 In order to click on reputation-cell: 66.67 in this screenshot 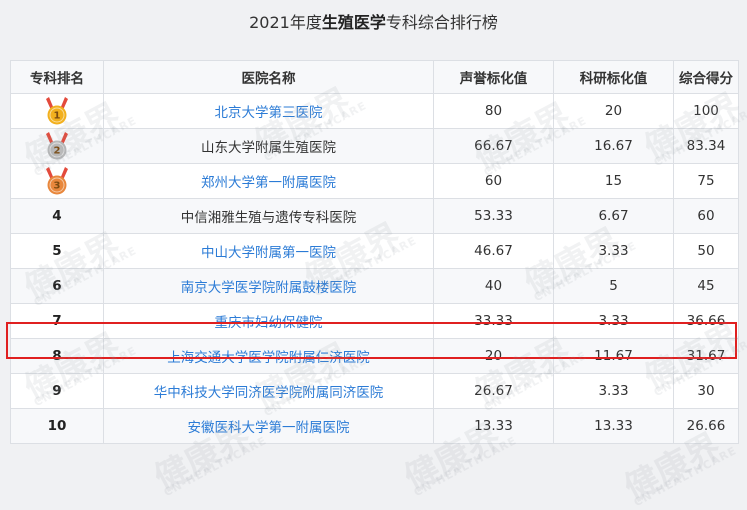, I will do `click(493, 146)`.